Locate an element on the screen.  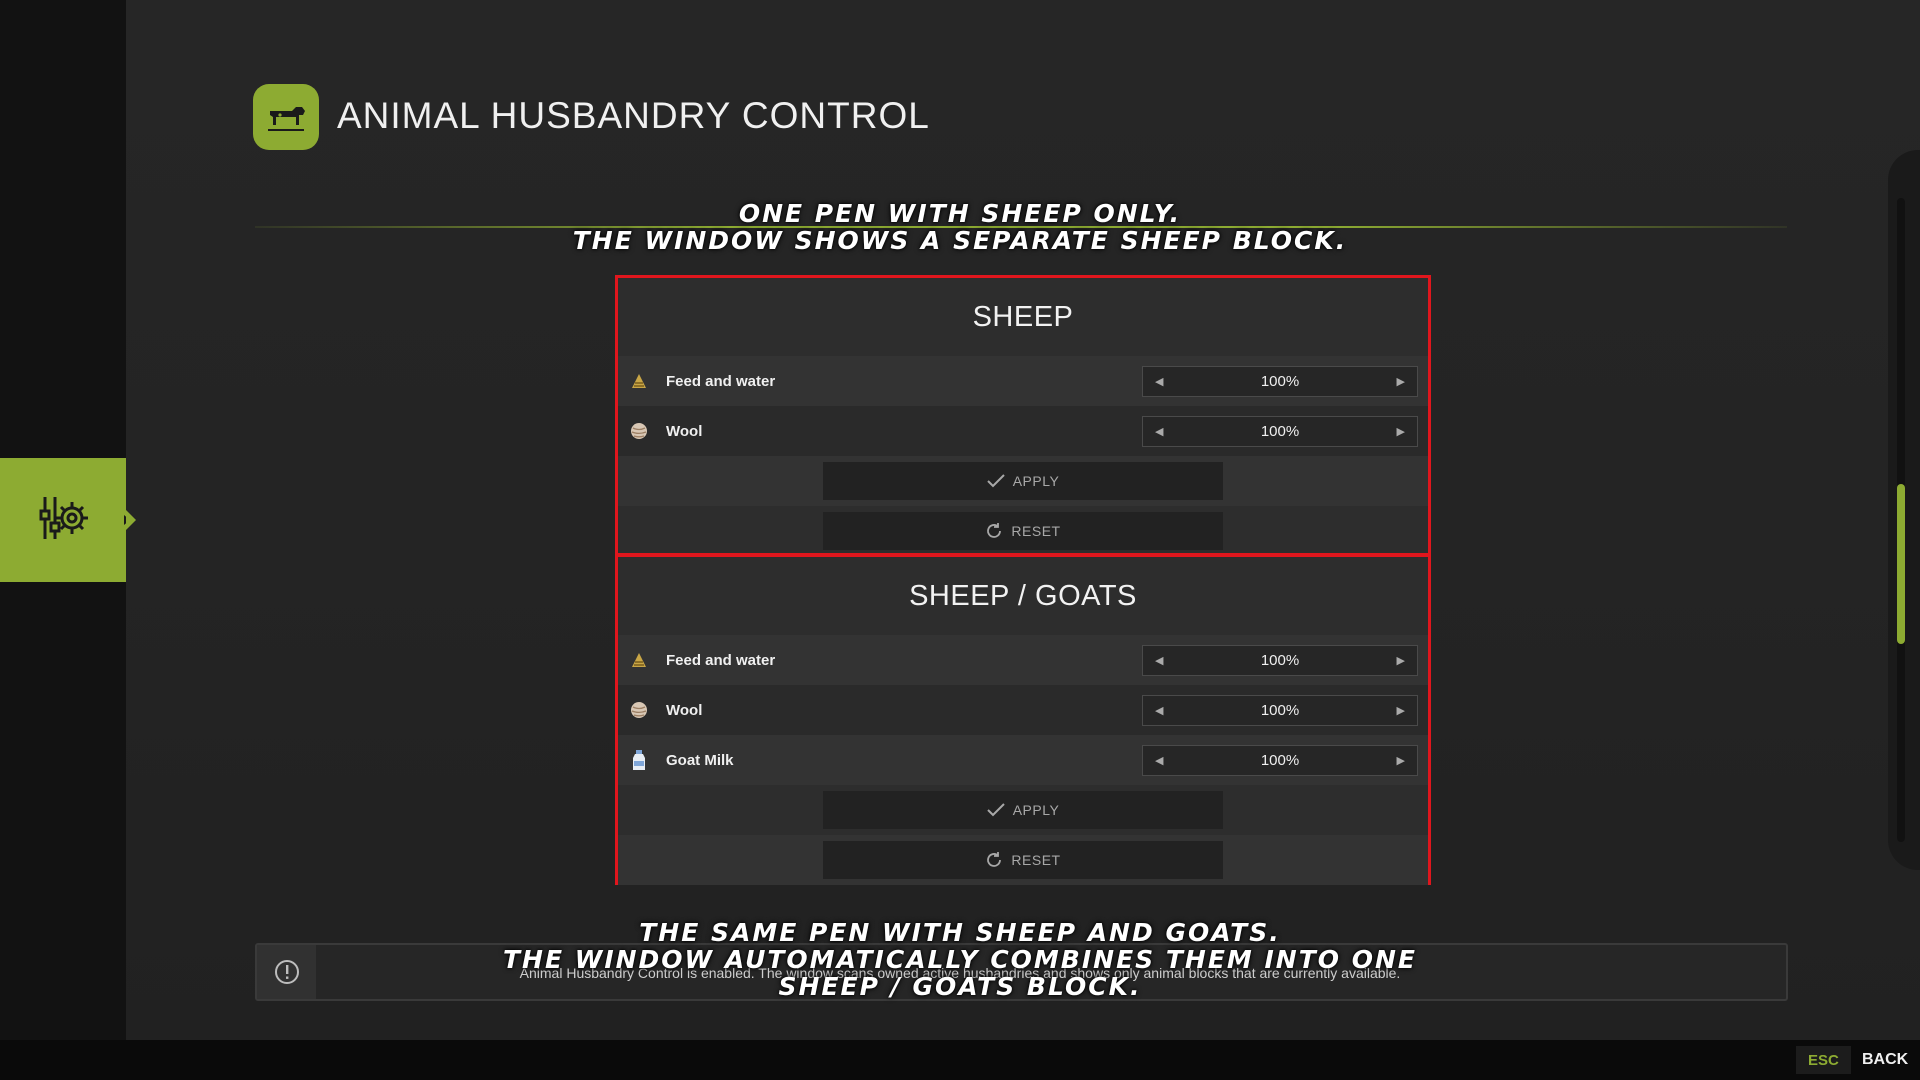
setting-row: Goat Milk ◀ 100% ▶ is located at coordinates (1023, 760).